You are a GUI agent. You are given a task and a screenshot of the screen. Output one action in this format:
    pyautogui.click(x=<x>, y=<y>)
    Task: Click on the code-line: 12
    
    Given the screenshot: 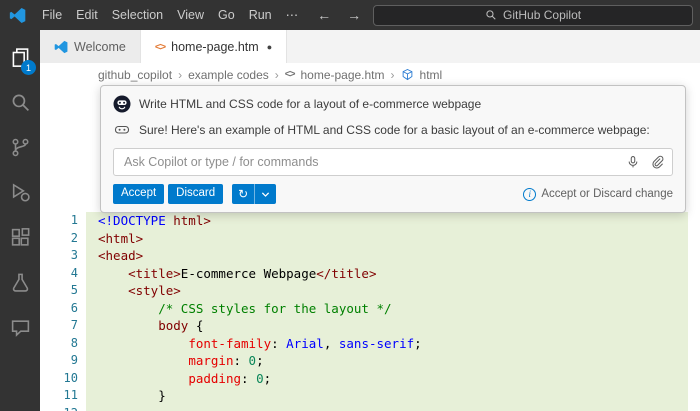 What is the action you would take?
    pyautogui.click(x=370, y=407)
    